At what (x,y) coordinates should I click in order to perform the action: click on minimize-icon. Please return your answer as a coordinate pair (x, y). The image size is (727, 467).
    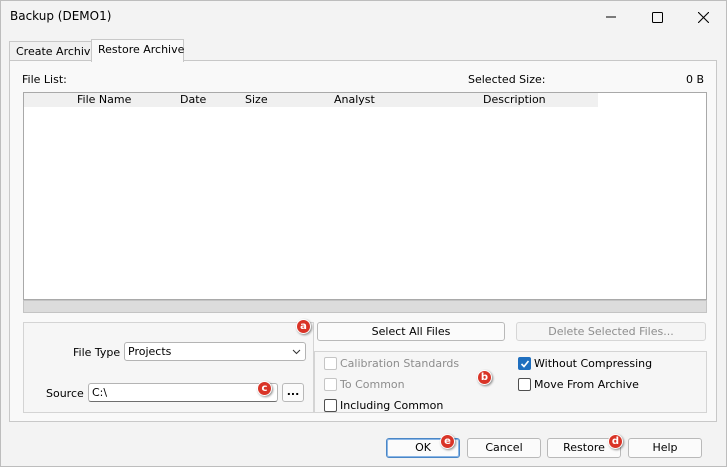
    Looking at the image, I should click on (611, 17).